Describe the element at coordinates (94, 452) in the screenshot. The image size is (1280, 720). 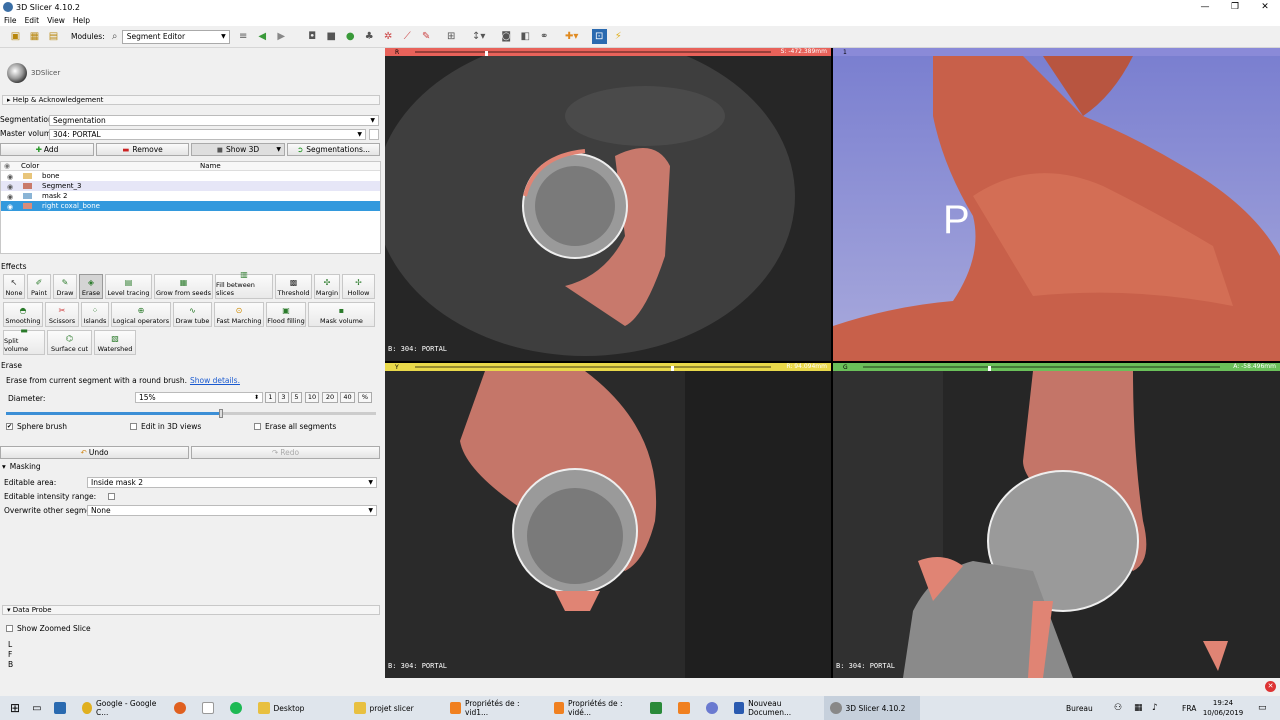
I see `undo-button: ↶ Undo` at that location.